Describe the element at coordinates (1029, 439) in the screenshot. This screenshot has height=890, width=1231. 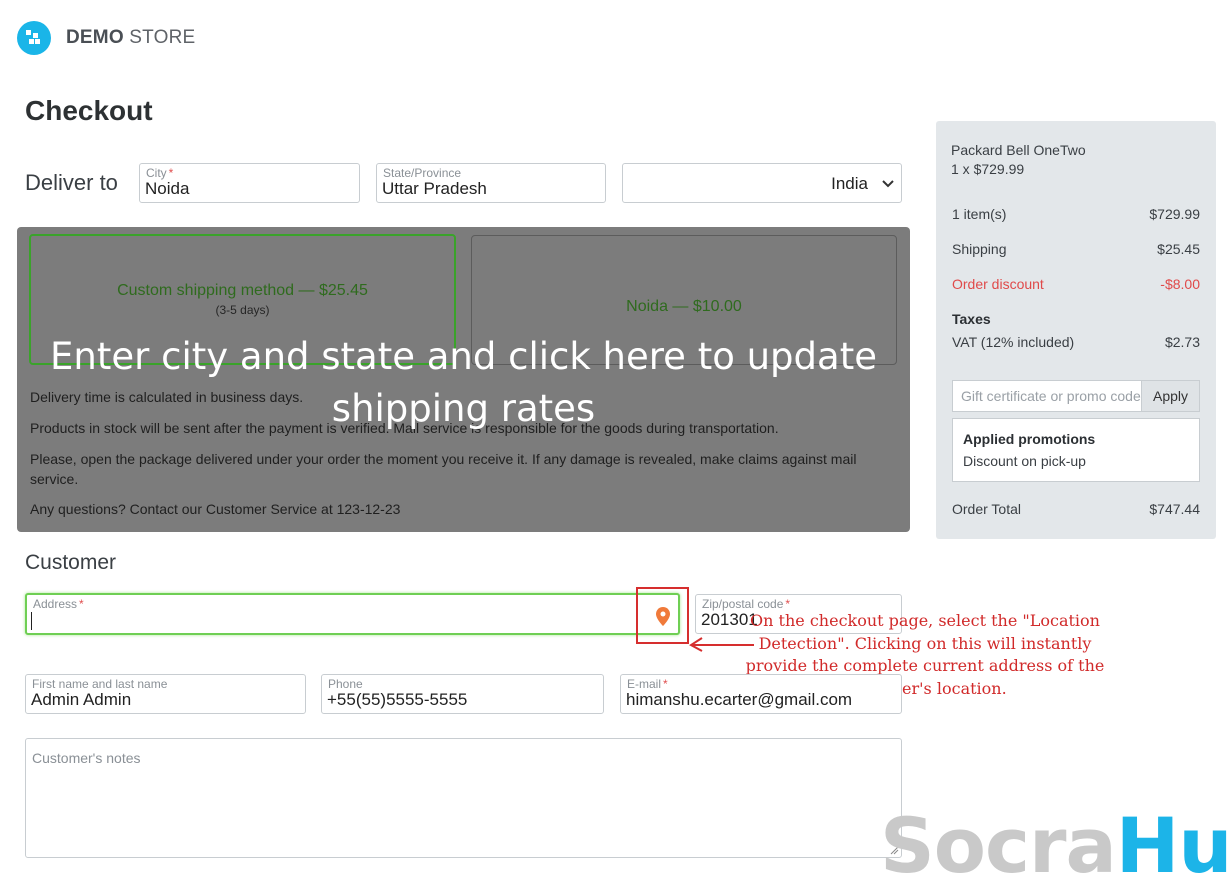
I see `applied-promotions-title: Applied promotions` at that location.